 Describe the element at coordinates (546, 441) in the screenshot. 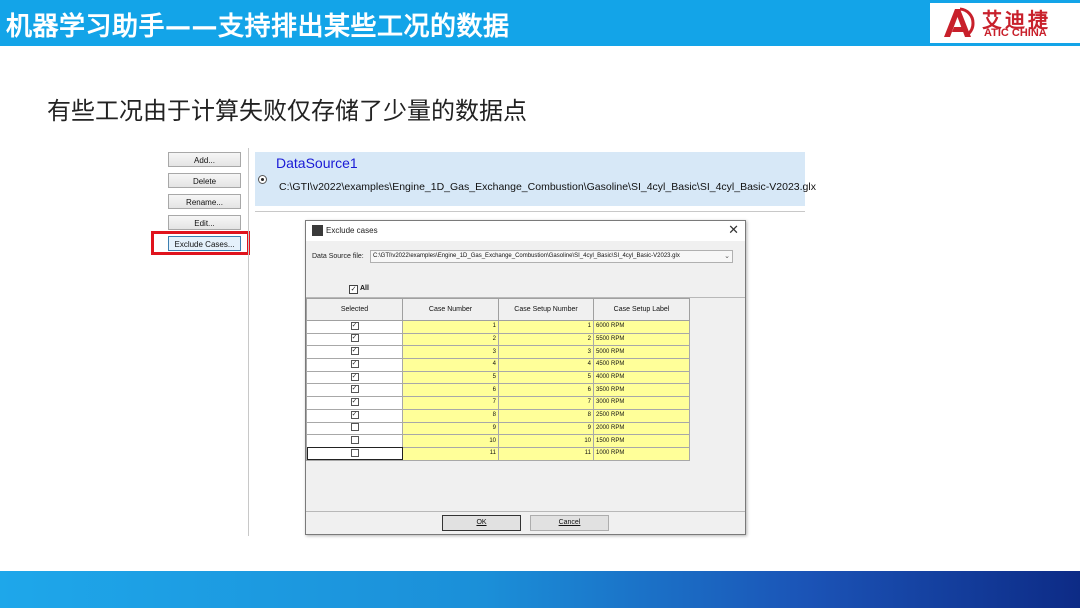

I see `case-setup-number-cell: 10` at that location.